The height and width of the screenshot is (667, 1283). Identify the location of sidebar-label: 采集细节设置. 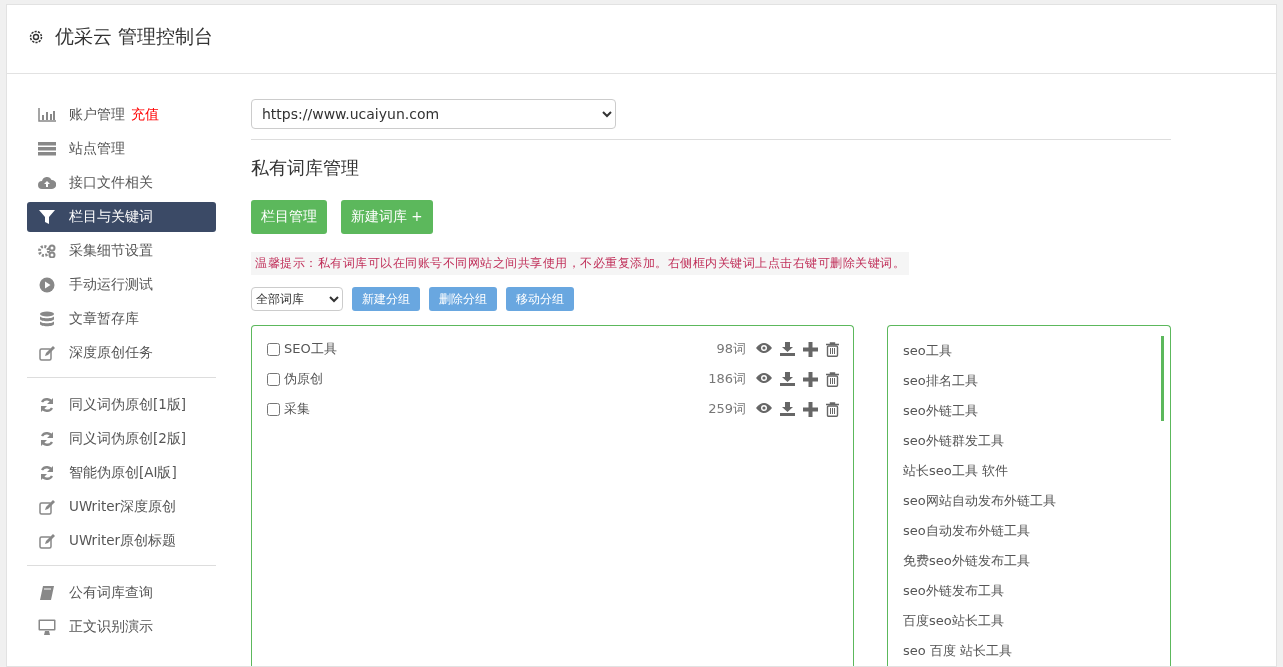
(111, 251).